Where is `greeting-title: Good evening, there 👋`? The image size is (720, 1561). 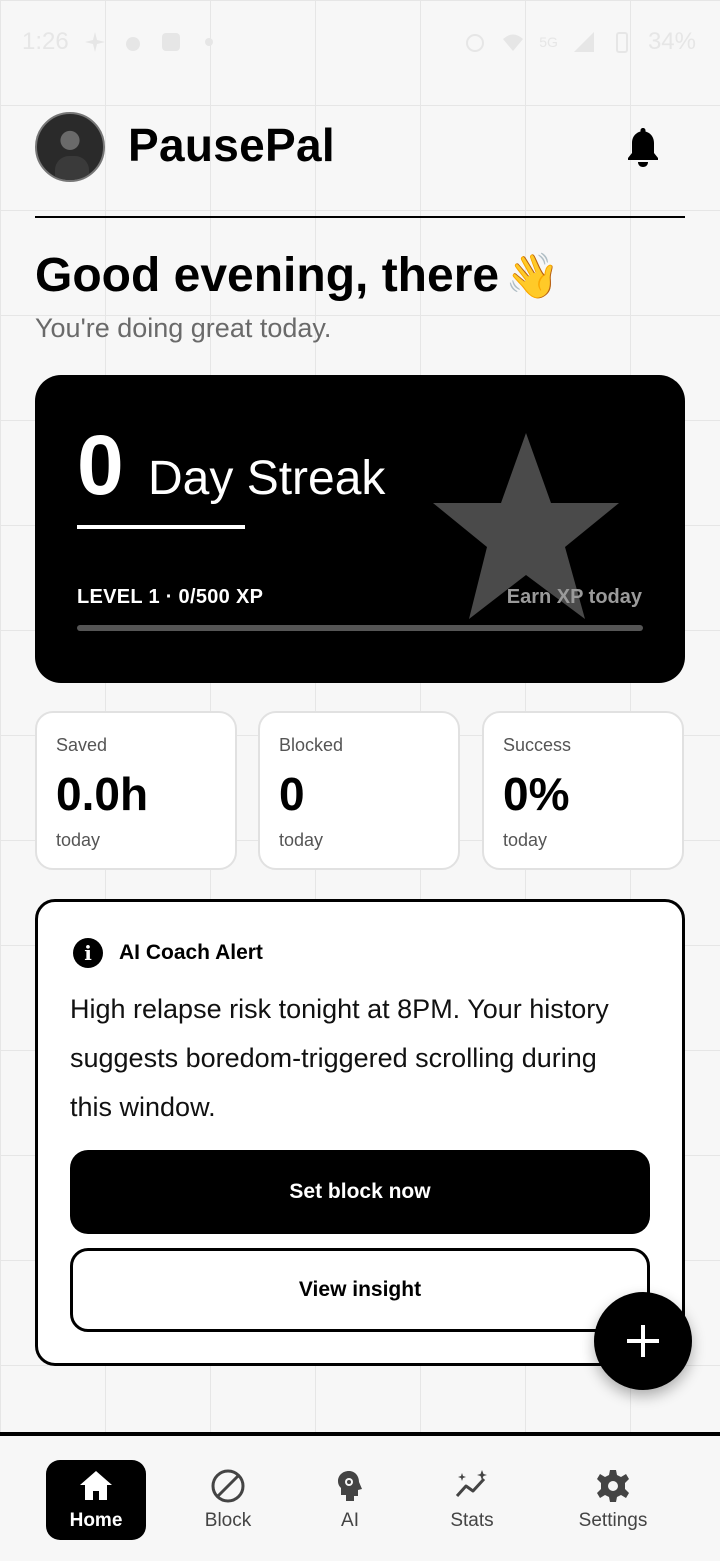 greeting-title: Good evening, there 👋 is located at coordinates (297, 275).